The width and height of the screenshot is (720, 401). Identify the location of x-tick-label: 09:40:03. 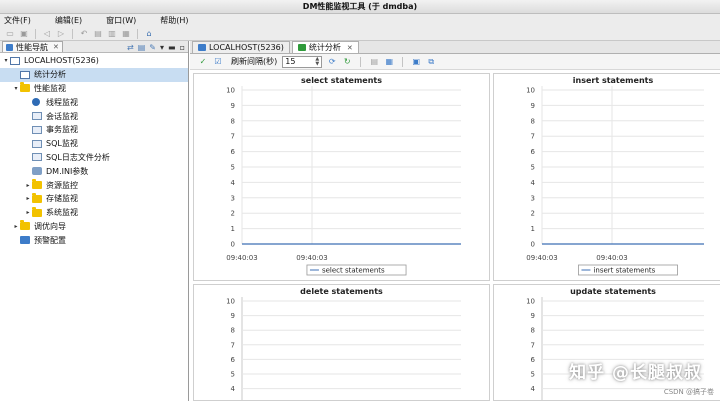
(541, 258).